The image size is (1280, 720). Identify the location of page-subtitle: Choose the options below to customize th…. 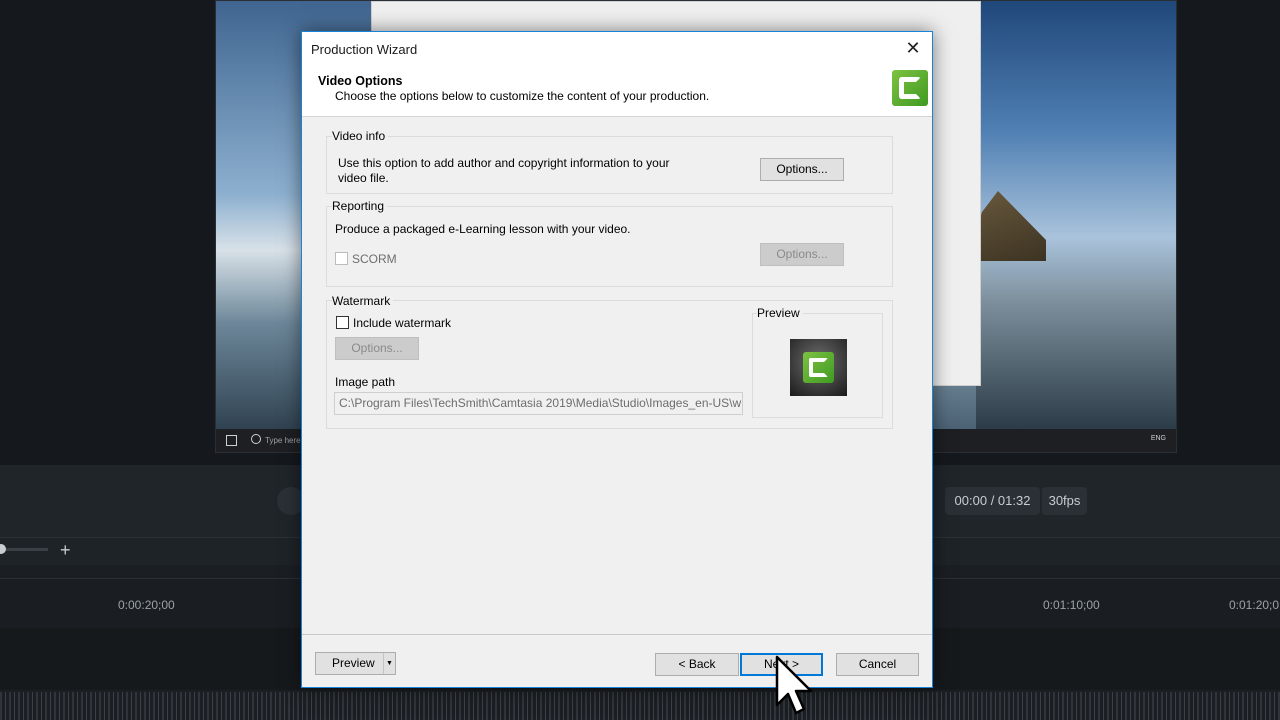
(522, 96).